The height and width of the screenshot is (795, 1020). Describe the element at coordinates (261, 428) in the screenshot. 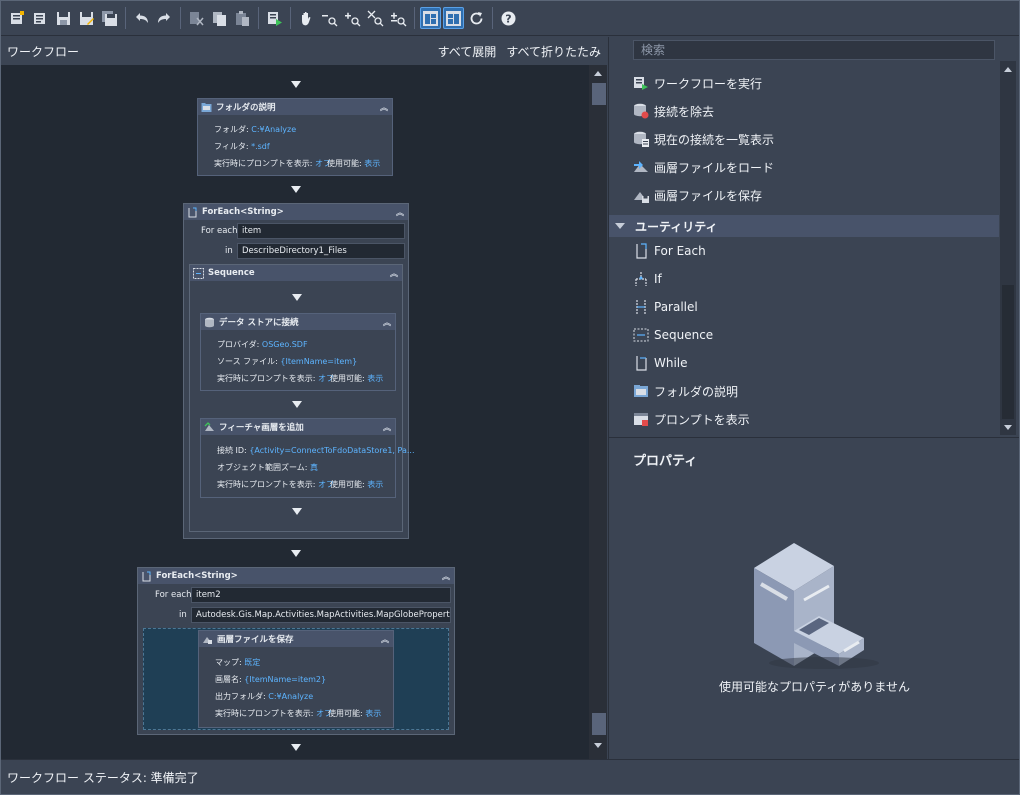

I see `activity-title: フィーチャ画層を追加` at that location.